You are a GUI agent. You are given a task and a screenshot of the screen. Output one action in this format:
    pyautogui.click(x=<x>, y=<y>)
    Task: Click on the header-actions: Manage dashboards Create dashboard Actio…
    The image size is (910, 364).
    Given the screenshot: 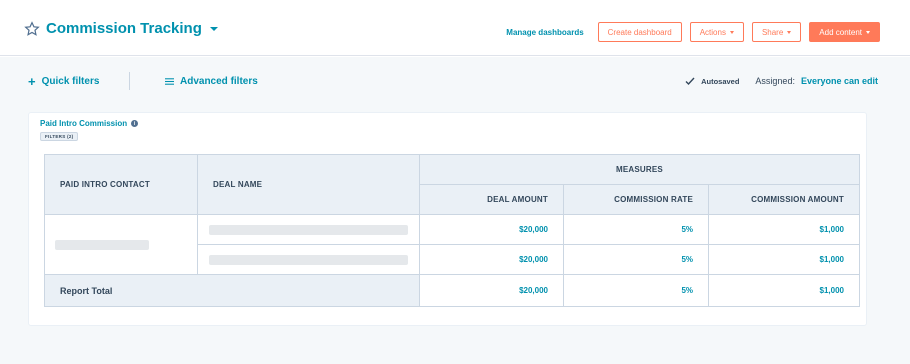 What is the action you would take?
    pyautogui.click(x=693, y=32)
    